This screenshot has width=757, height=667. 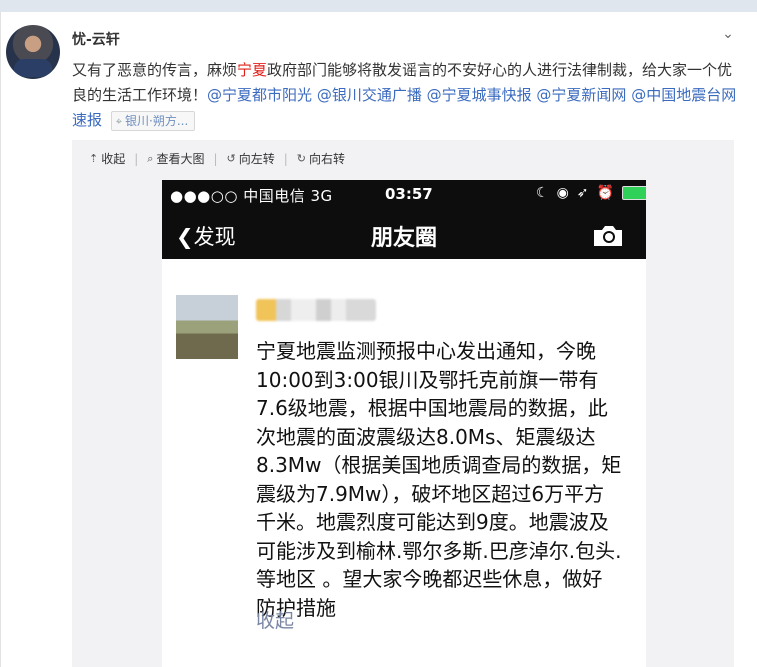 What do you see at coordinates (275, 619) in the screenshot?
I see `moment-collapse-link: 收起` at bounding box center [275, 619].